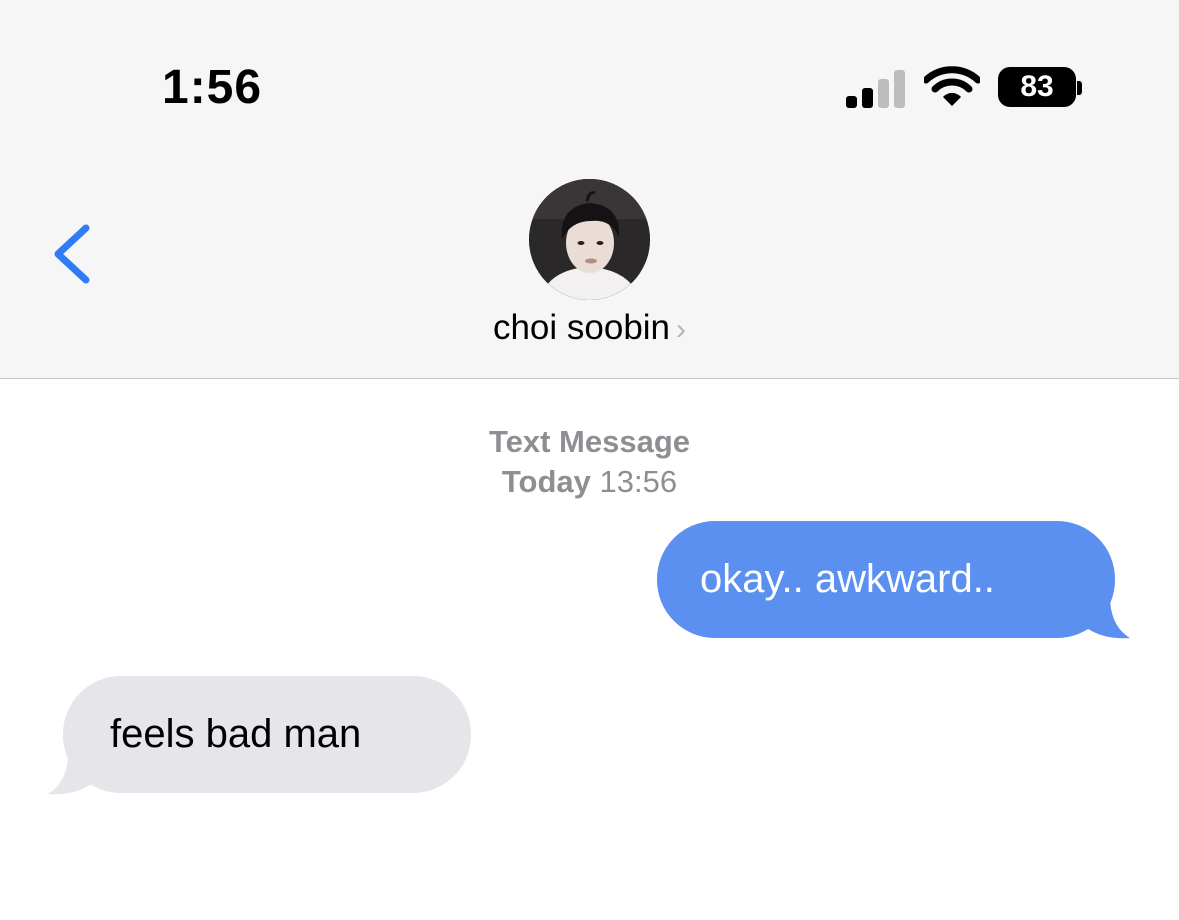  I want to click on chevron-right-icon: ›, so click(681, 329).